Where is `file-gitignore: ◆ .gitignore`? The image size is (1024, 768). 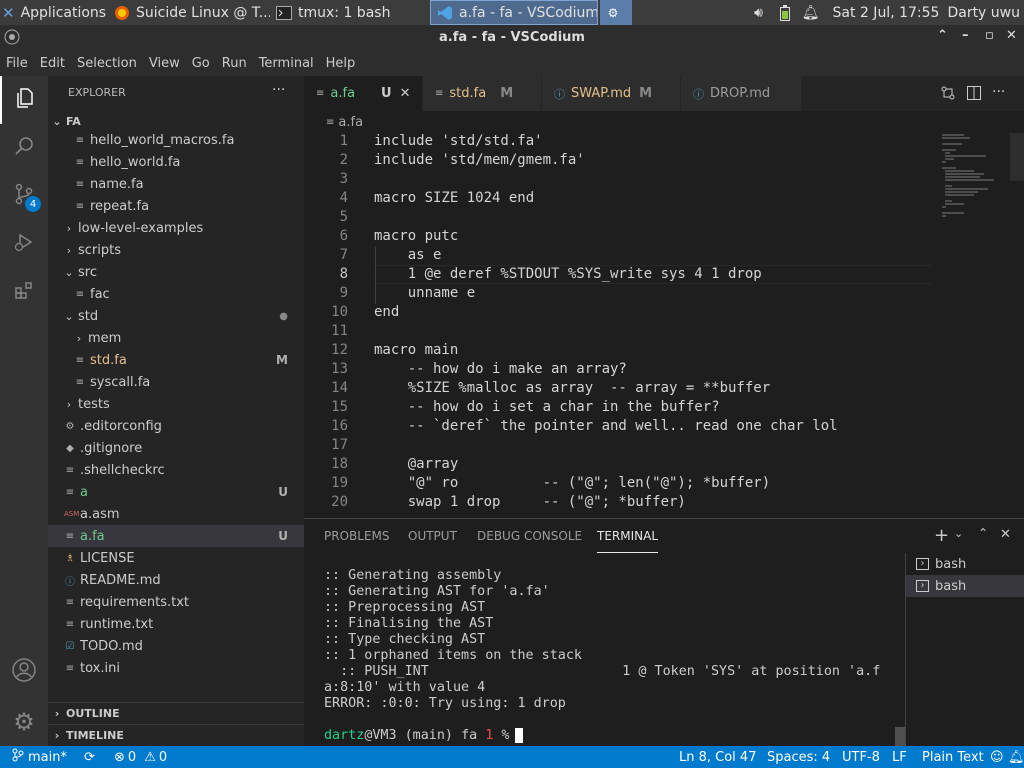
file-gitignore: ◆ .gitignore is located at coordinates (176, 448).